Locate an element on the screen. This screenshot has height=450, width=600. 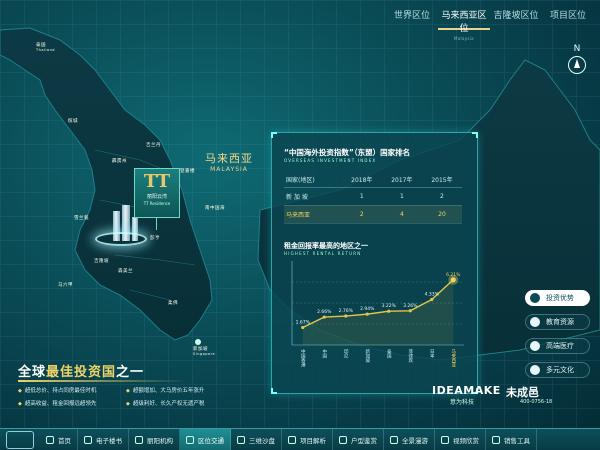
nav-home: 首页 is located at coordinates (59, 439).